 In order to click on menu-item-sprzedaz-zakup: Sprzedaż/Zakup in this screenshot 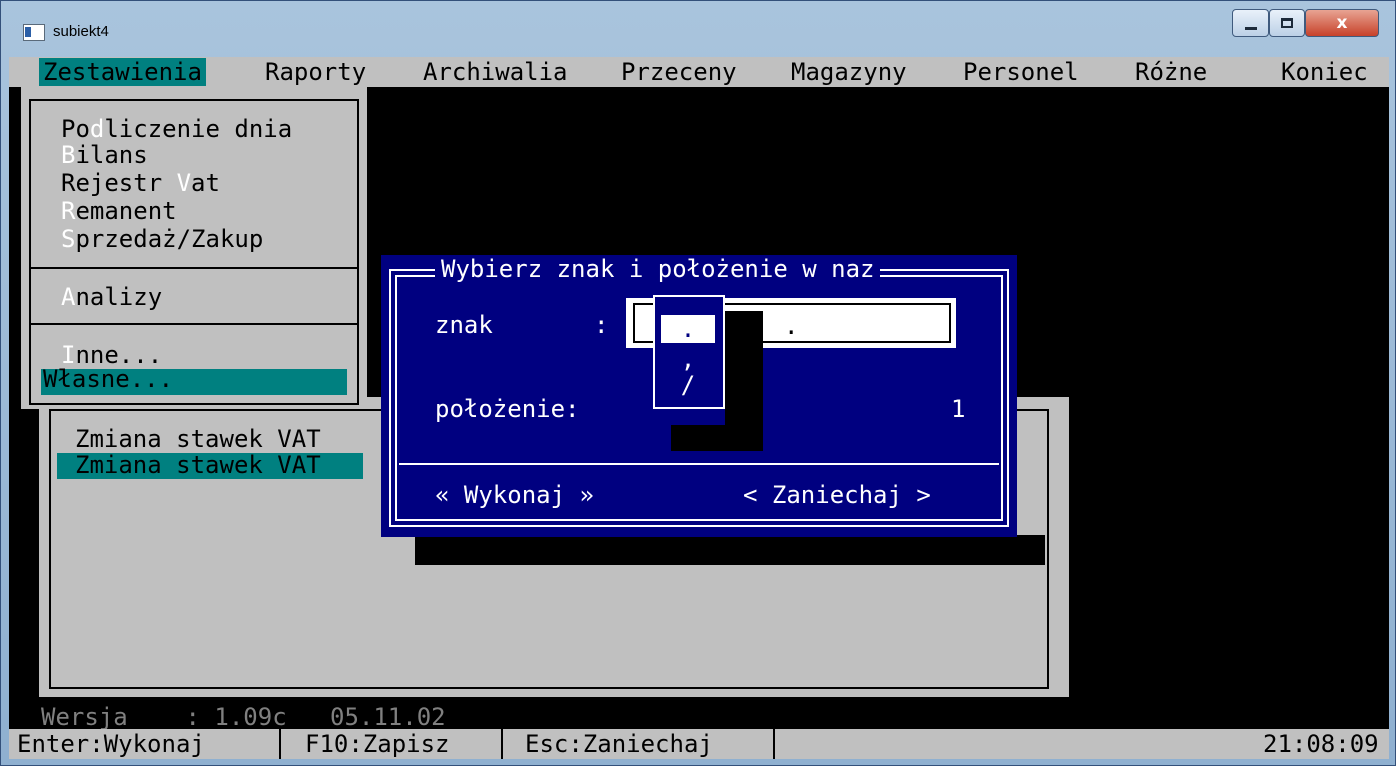, I will do `click(162, 239)`.